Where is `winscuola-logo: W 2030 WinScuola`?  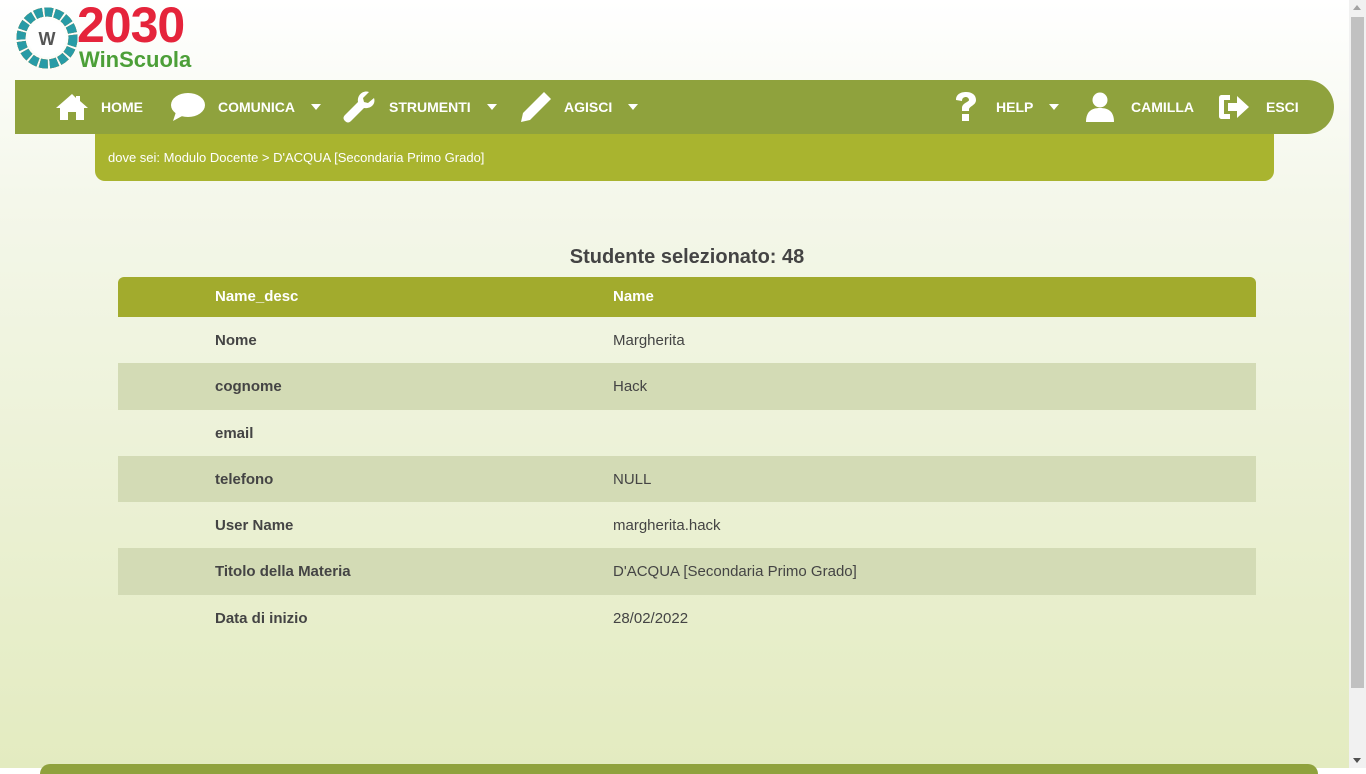
winscuola-logo: W 2030 WinScuola is located at coordinates (115, 36).